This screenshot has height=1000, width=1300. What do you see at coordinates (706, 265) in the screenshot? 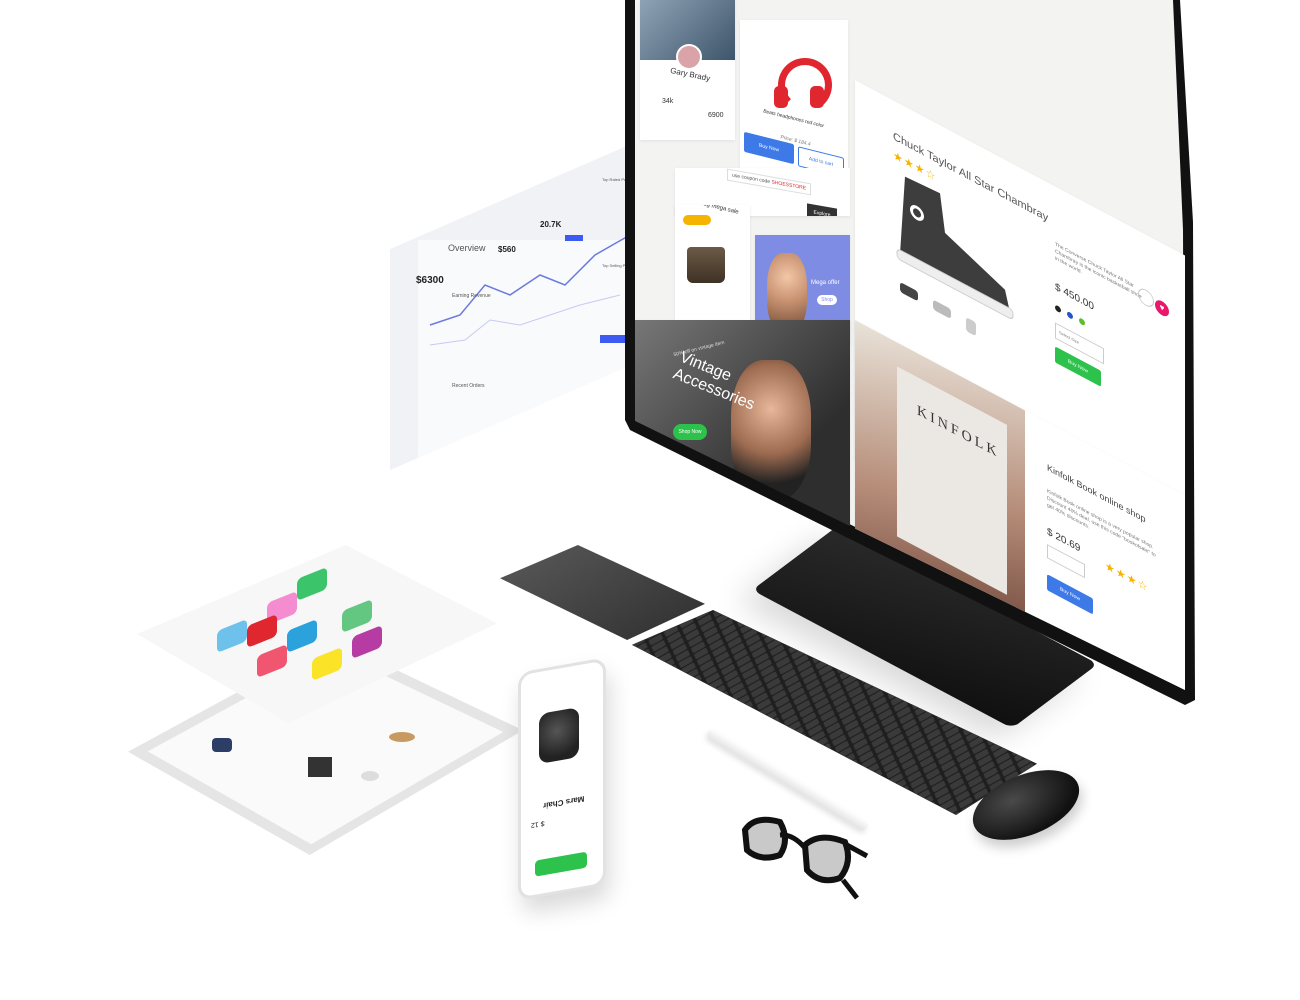
I see `bag-image` at bounding box center [706, 265].